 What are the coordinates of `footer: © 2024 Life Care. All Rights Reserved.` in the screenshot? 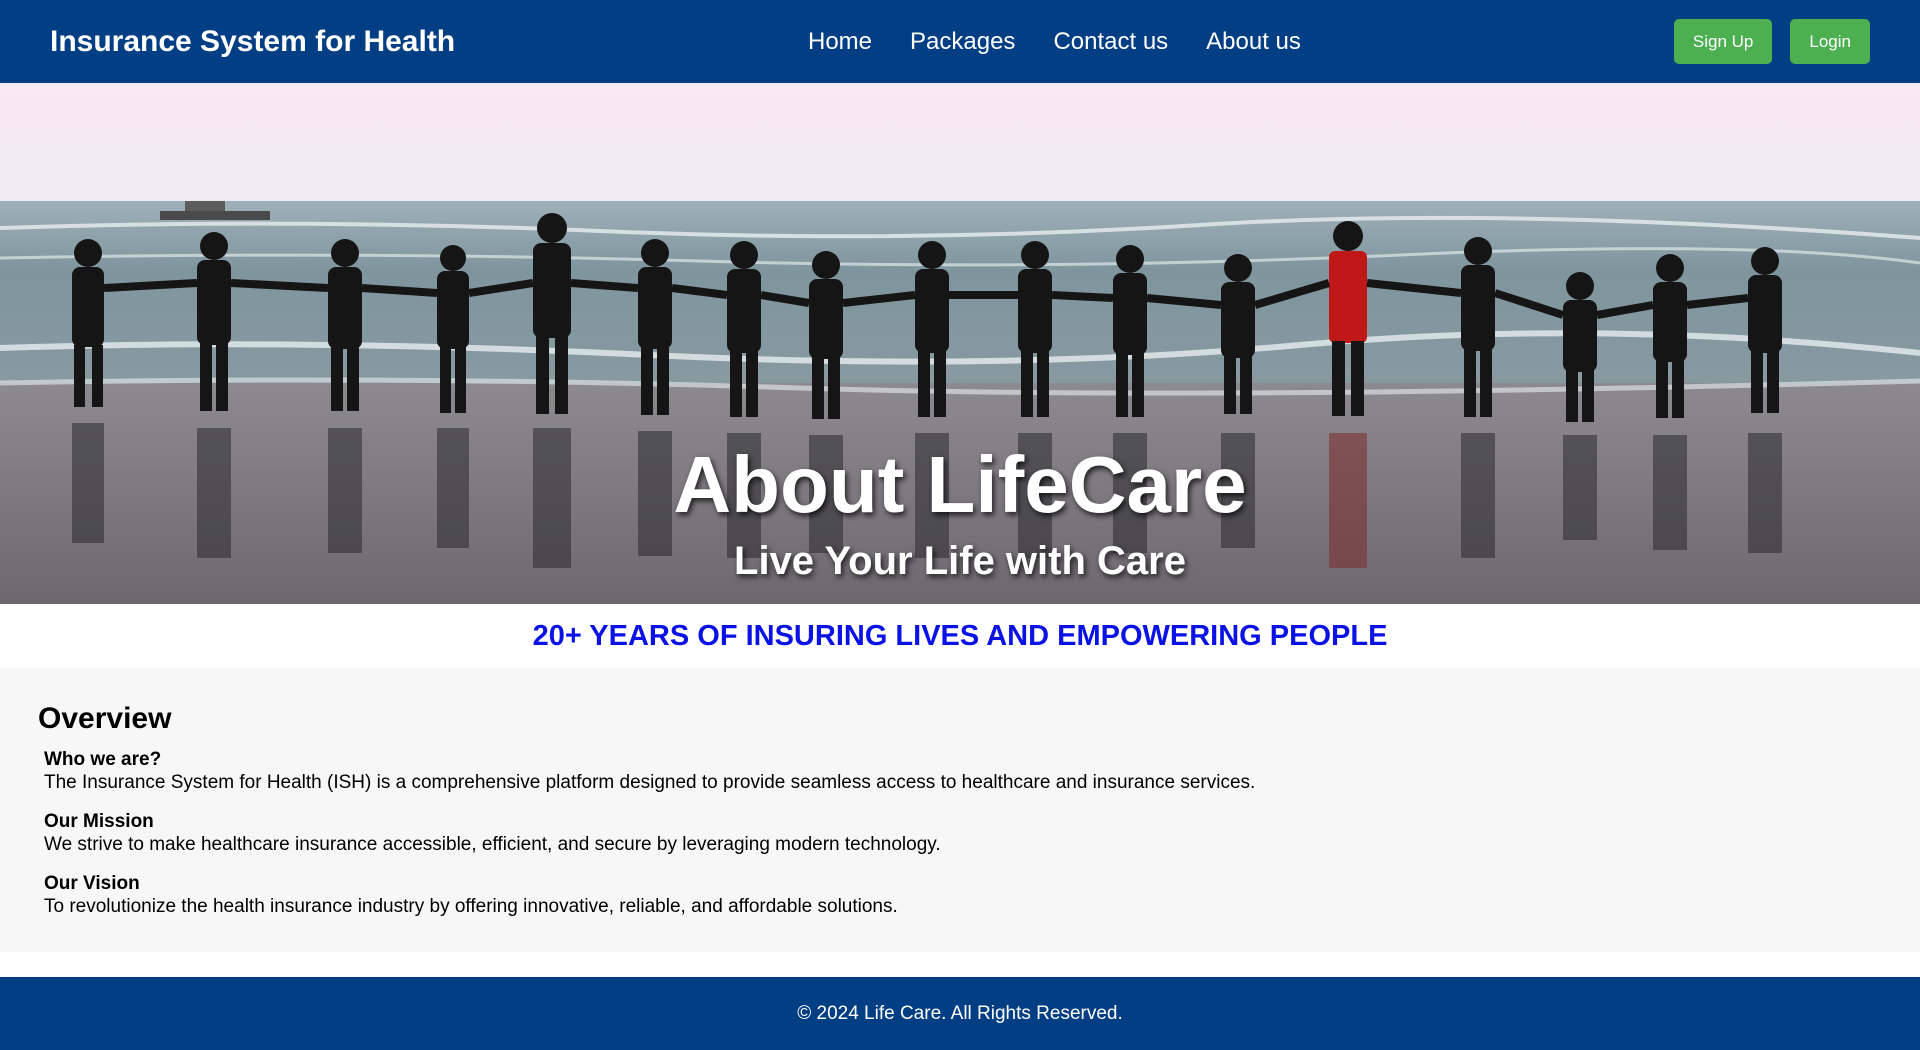 It's located at (960, 1013).